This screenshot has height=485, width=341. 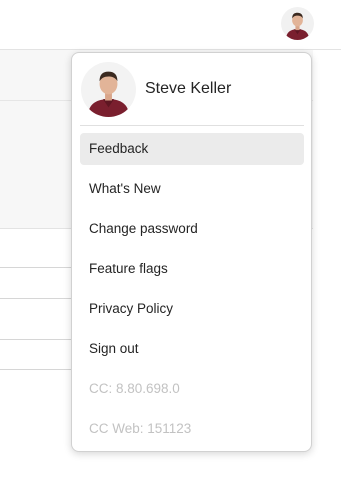 What do you see at coordinates (188, 88) in the screenshot?
I see `user-name: Steve Keller` at bounding box center [188, 88].